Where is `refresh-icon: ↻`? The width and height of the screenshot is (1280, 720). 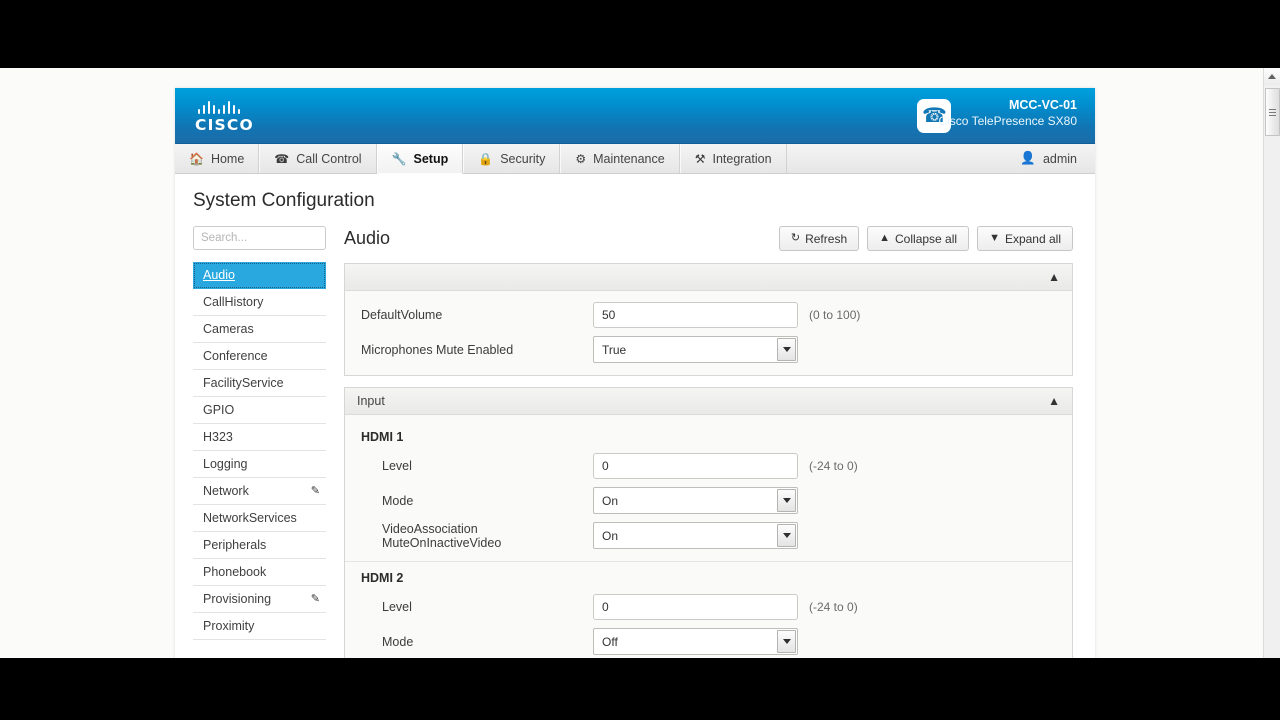
refresh-icon: ↻ is located at coordinates (795, 238).